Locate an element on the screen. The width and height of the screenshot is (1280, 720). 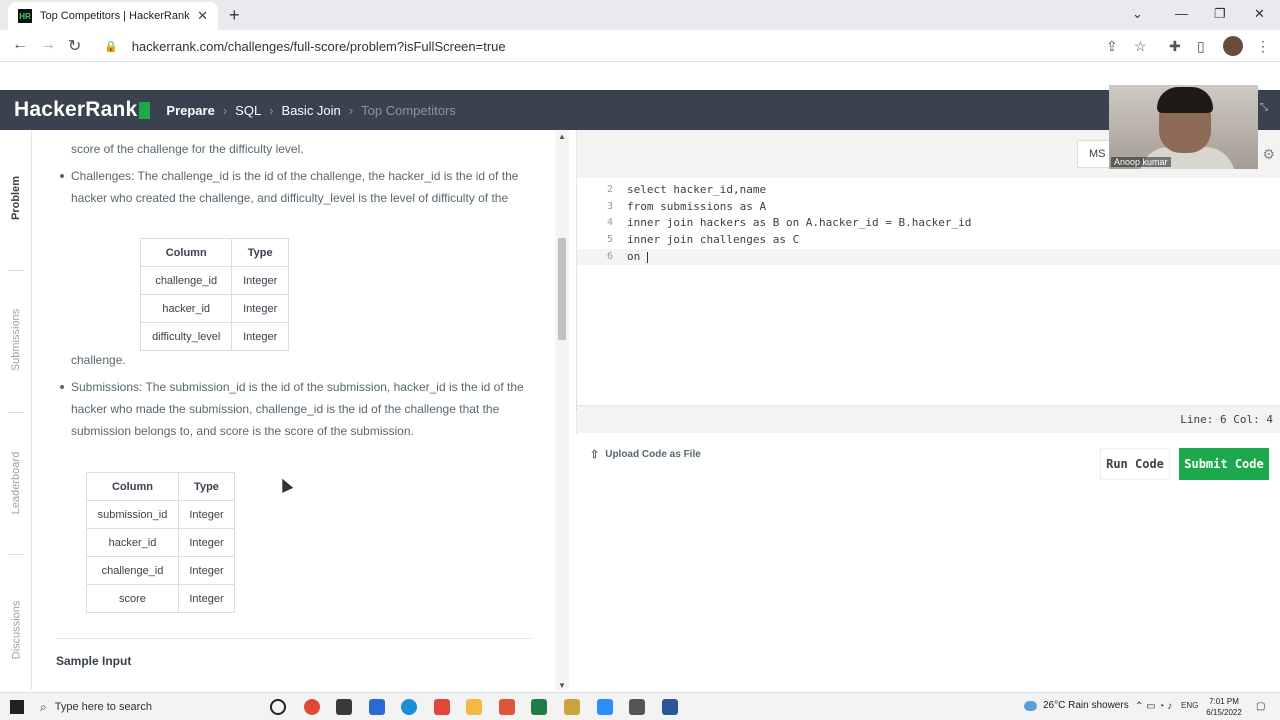
profile-avatar is located at coordinates (1233, 46).